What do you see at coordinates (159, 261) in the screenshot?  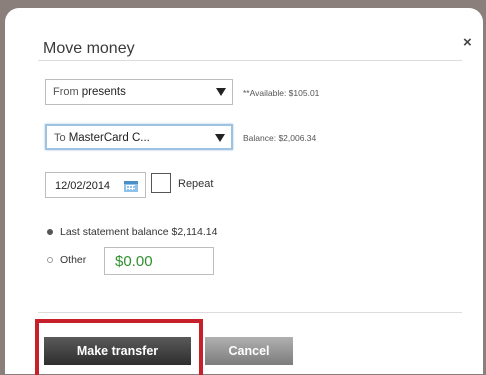 I see `other-amount-input: $0.00` at bounding box center [159, 261].